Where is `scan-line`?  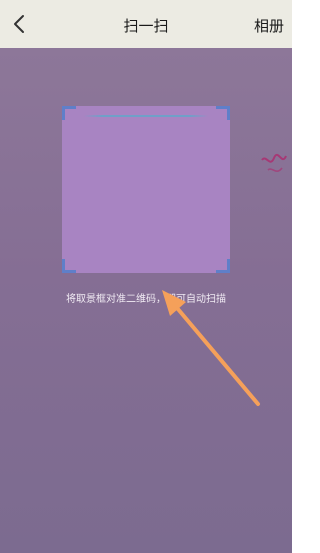
scan-line is located at coordinates (146, 116).